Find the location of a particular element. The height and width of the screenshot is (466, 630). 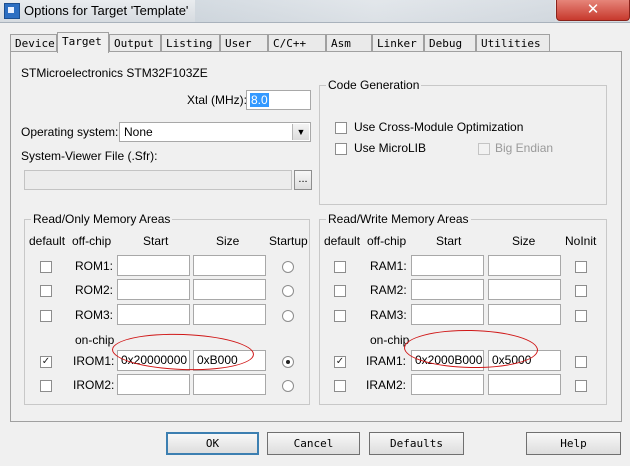

defaults-button: Defaults is located at coordinates (416, 443).